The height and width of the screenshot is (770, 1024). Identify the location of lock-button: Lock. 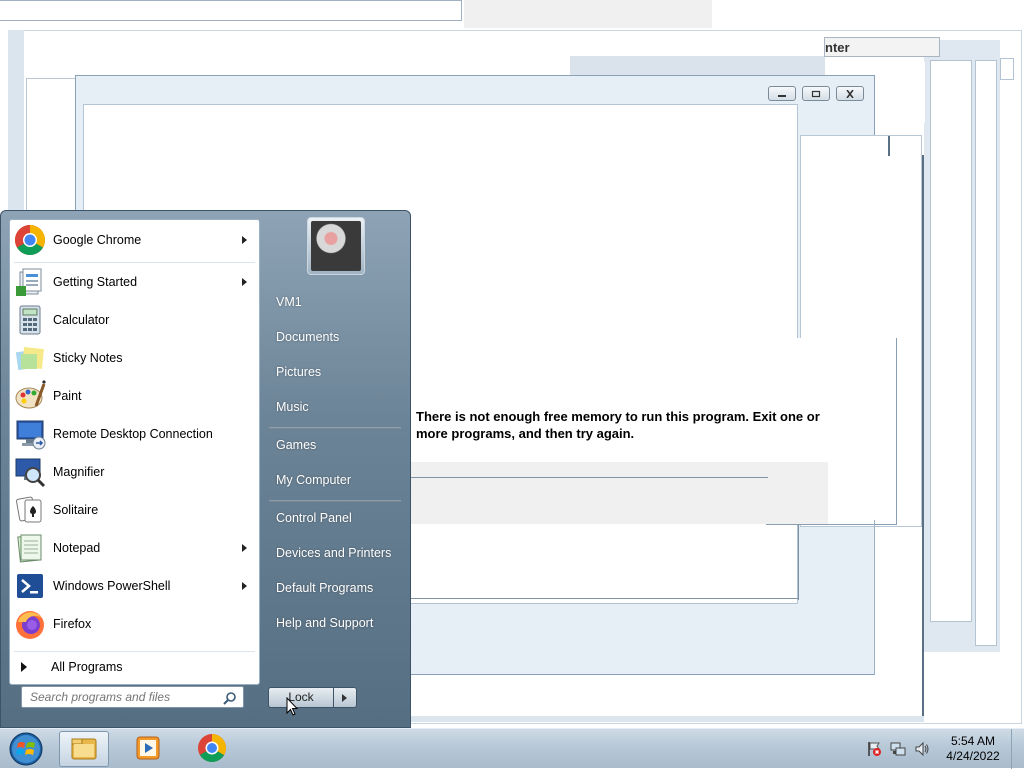
(301, 697).